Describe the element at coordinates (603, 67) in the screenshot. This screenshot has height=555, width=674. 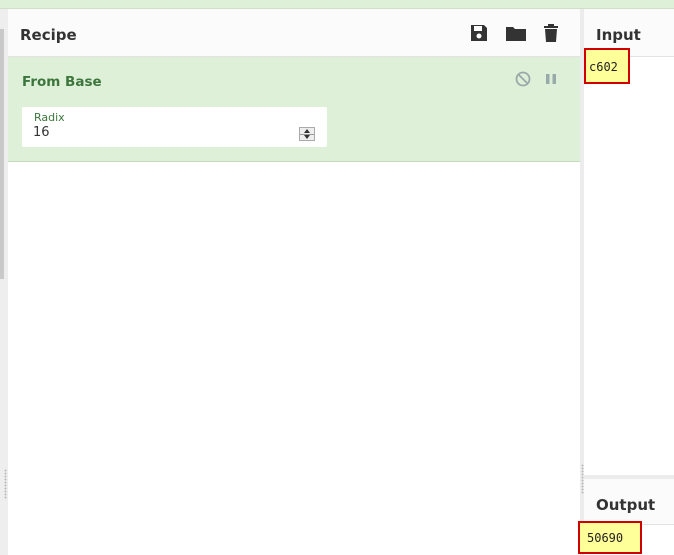
I see `input-text: c602` at that location.